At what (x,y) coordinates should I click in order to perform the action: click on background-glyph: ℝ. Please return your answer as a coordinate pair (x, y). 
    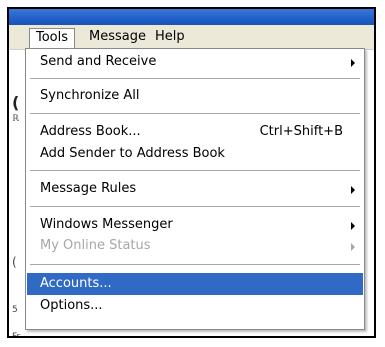
    Looking at the image, I should click on (16, 119).